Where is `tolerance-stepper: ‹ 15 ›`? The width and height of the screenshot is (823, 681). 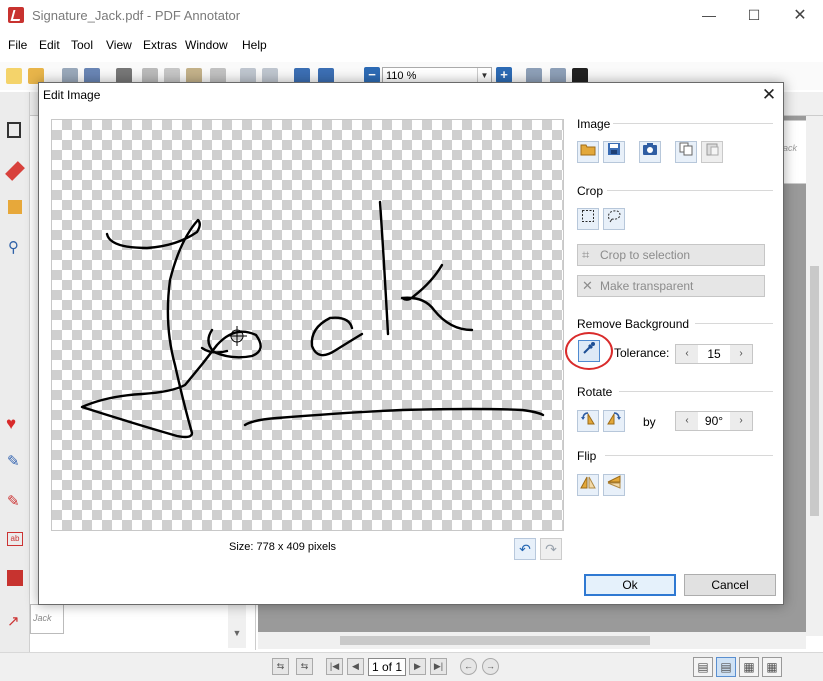
tolerance-stepper: ‹ 15 › is located at coordinates (714, 354).